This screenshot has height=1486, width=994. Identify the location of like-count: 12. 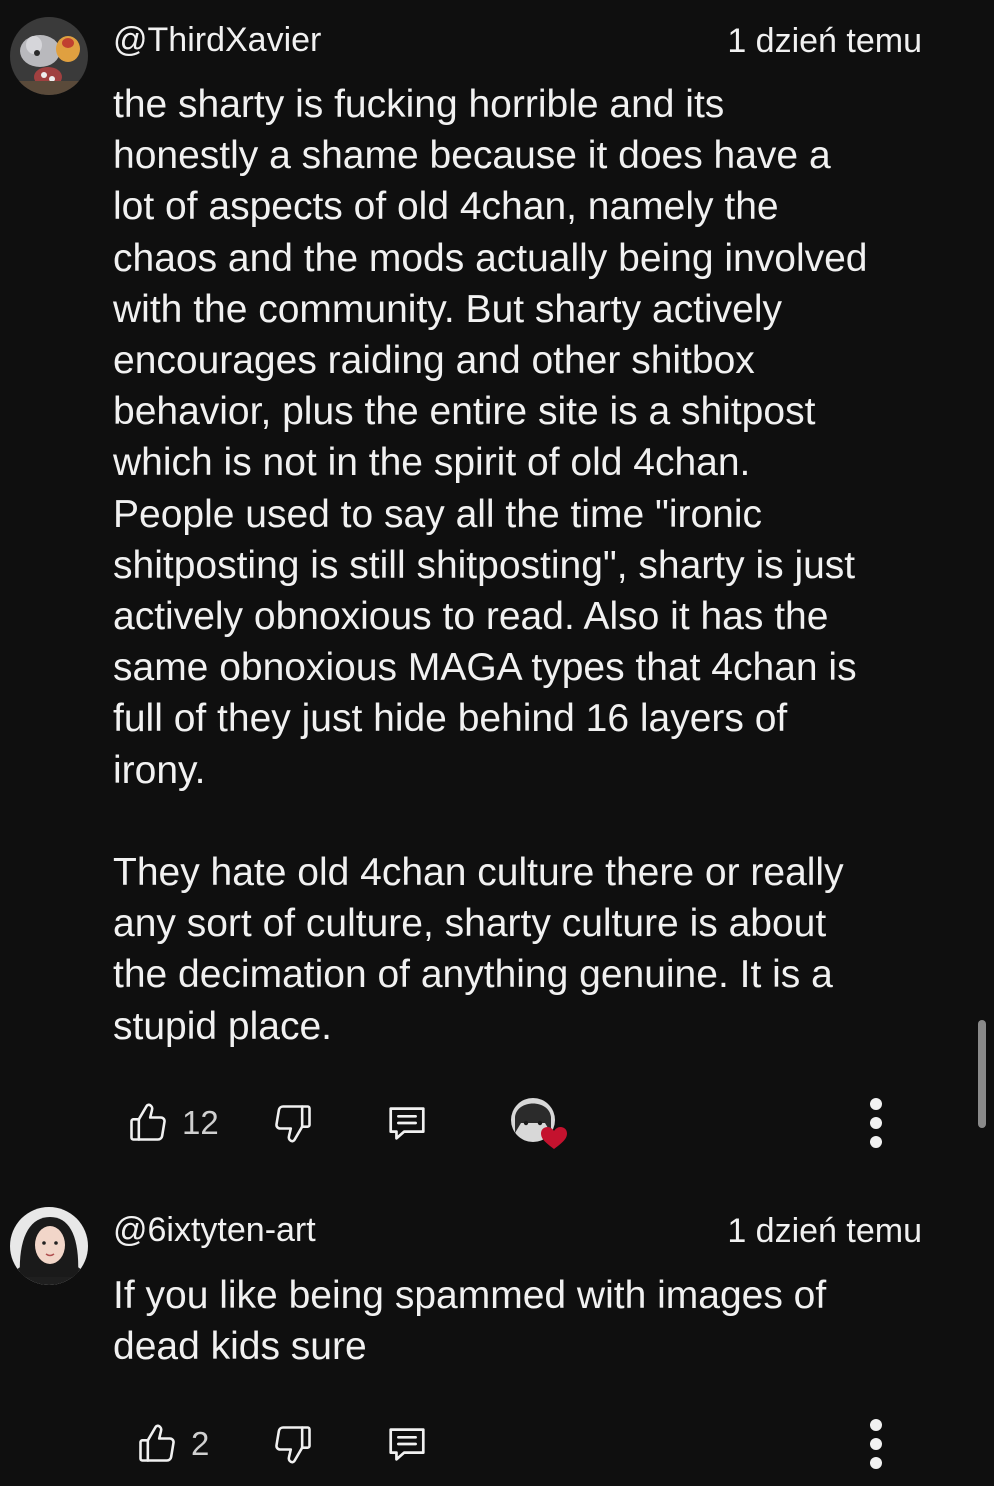
(200, 1122).